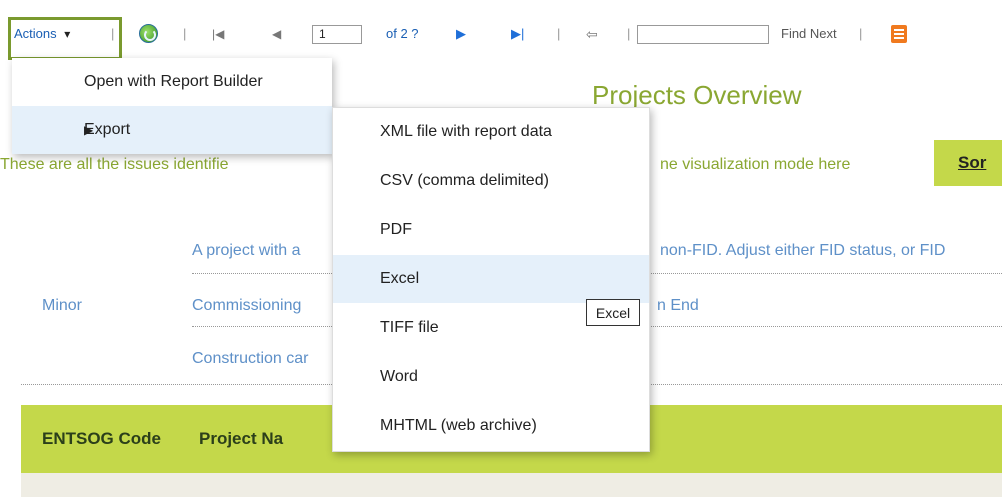 The height and width of the screenshot is (497, 1002). What do you see at coordinates (511, 485) in the screenshot?
I see `table-row` at bounding box center [511, 485].